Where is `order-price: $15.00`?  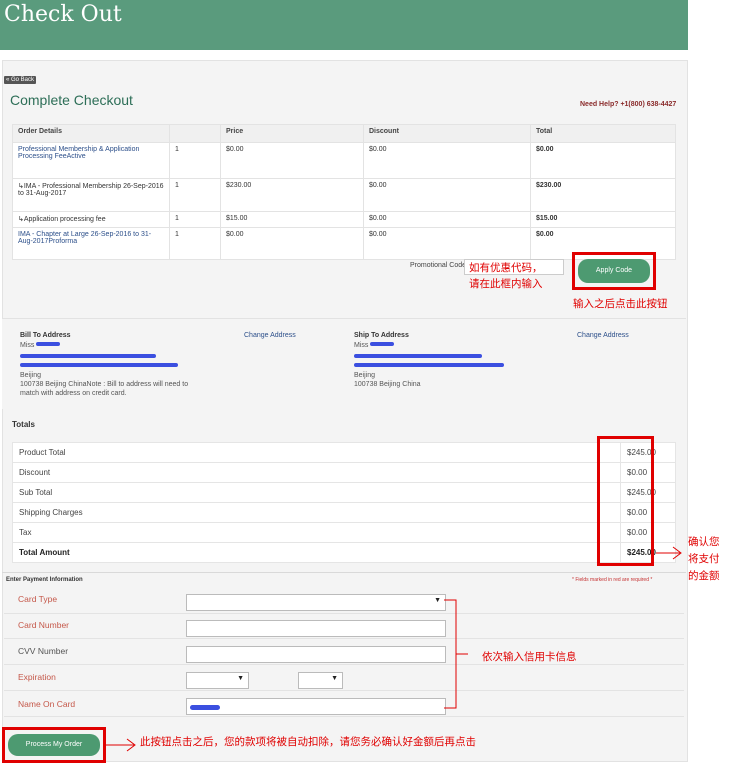 order-price: $15.00 is located at coordinates (292, 219).